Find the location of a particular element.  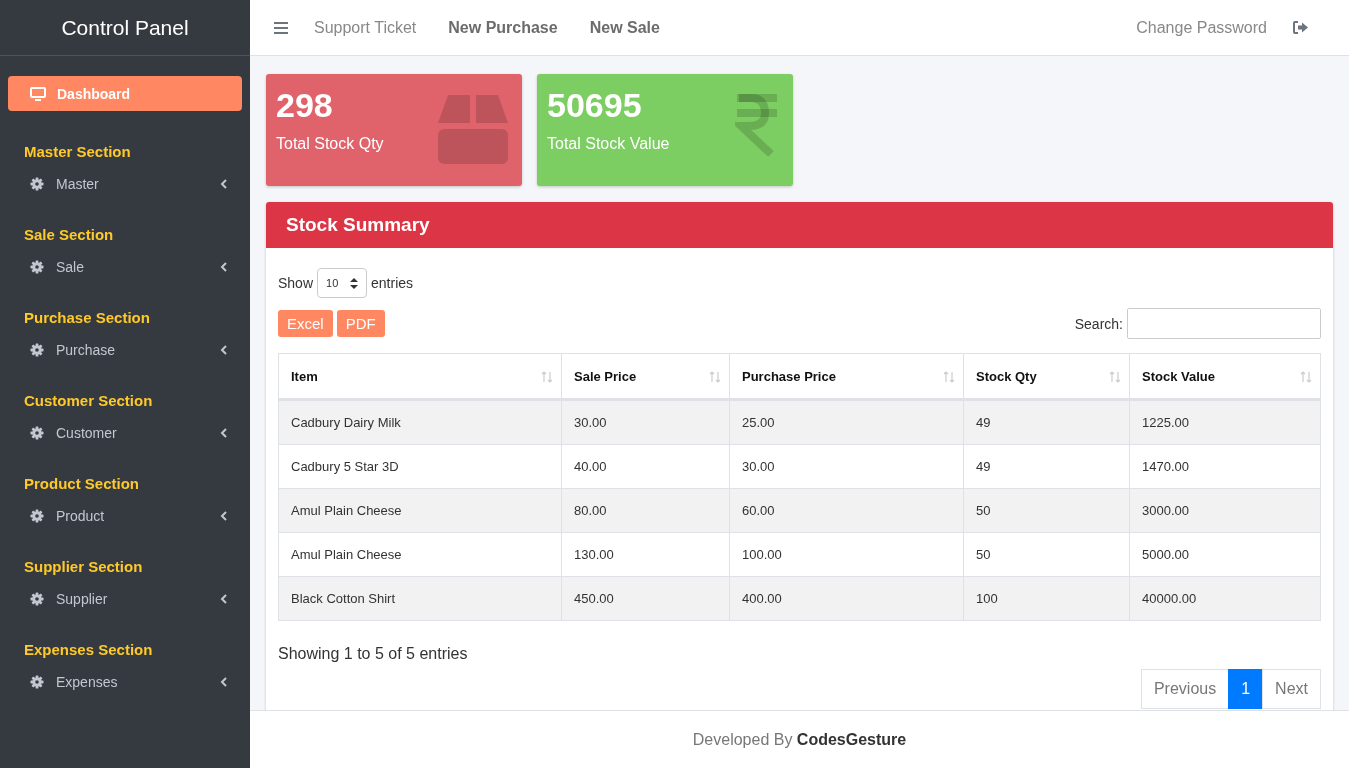

section-heading: Master Section is located at coordinates (77, 151).